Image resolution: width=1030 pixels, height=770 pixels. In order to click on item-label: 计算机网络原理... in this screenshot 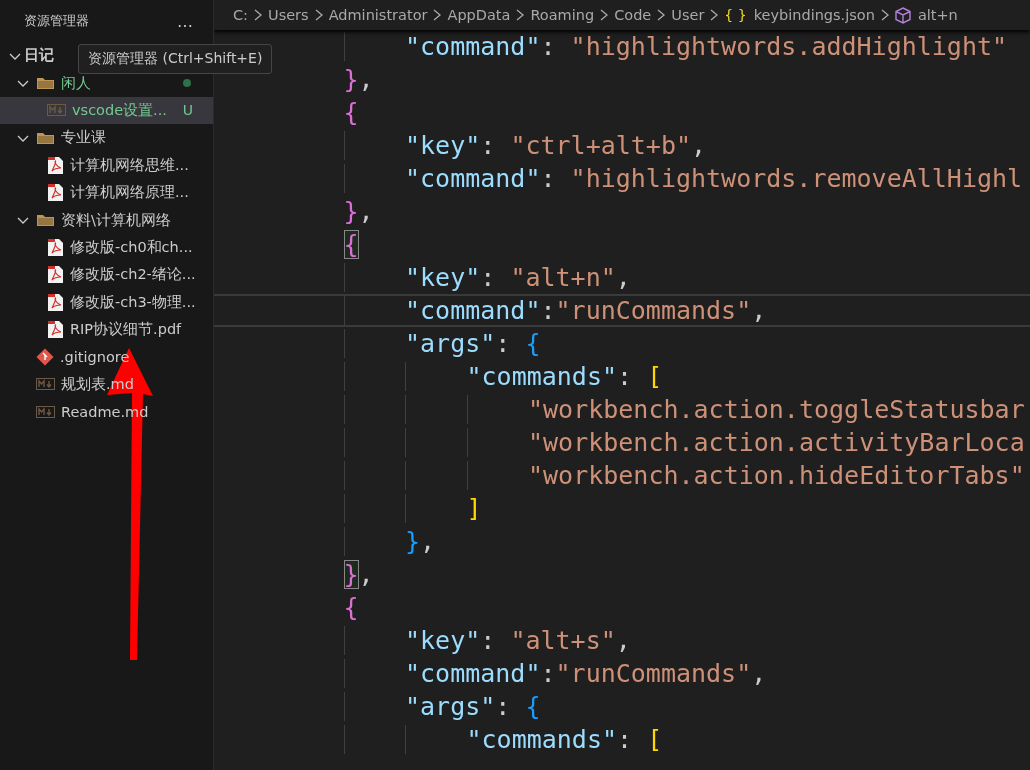, I will do `click(129, 193)`.